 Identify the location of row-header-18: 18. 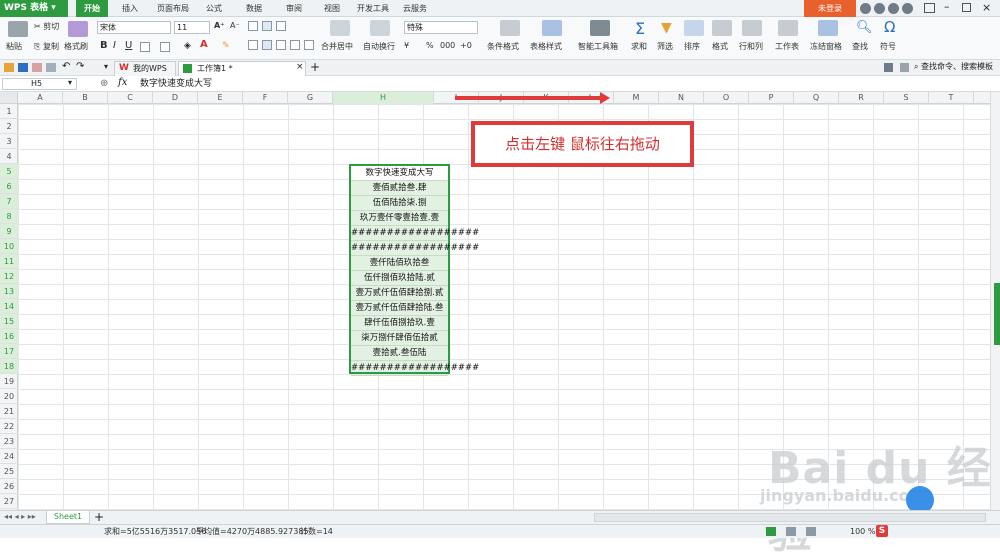
(9, 366).